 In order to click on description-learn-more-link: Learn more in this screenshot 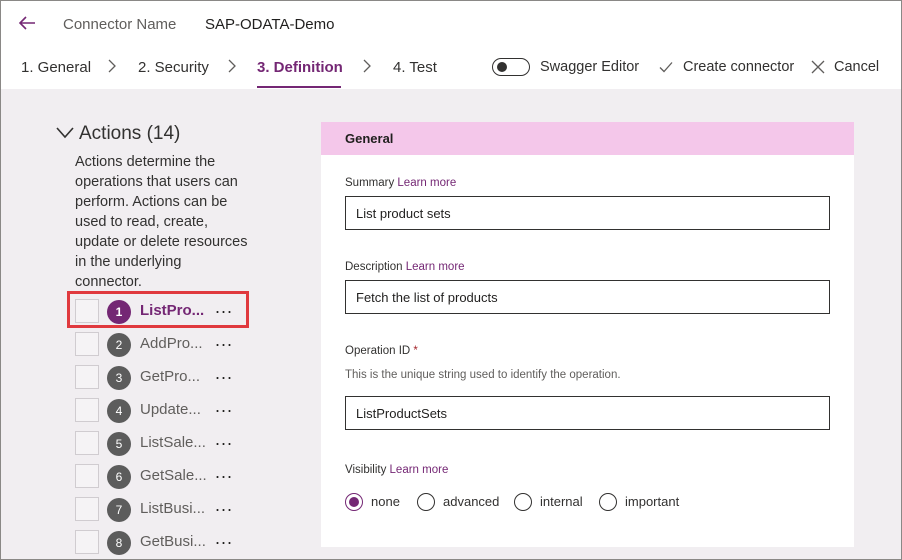, I will do `click(435, 267)`.